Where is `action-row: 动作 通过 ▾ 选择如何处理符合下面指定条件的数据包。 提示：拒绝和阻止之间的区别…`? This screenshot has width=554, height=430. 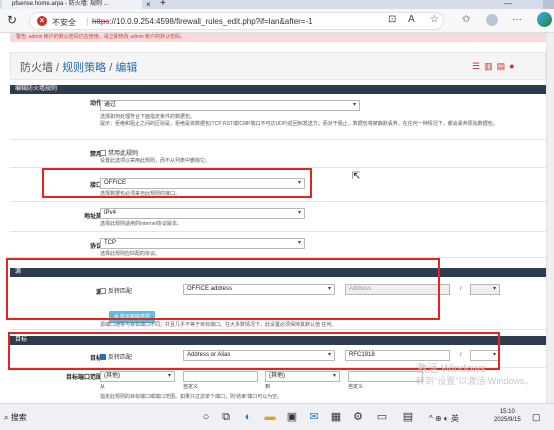
action-row: 动作 通过 ▾ 选择如何处理符合下面指定条件的数据包。 提示：拒绝和阻止之间的区别… is located at coordinates (278, 117).